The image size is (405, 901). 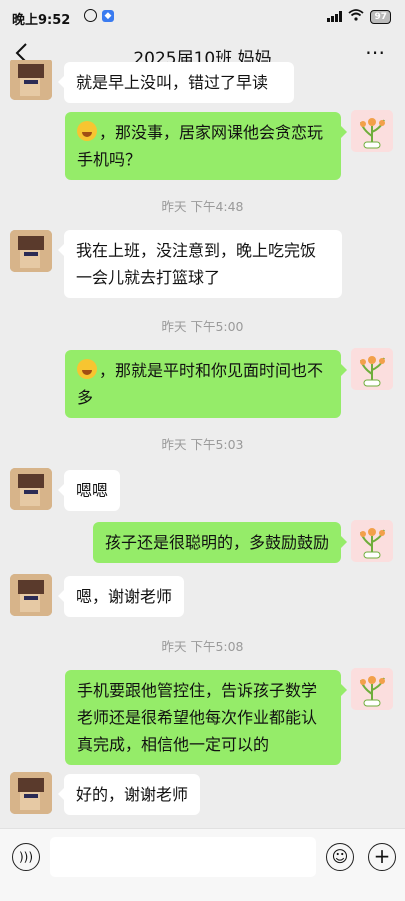 I want to click on message-text: 孩子还是很聪明的，多鼓励鼓励, so click(x=216, y=542).